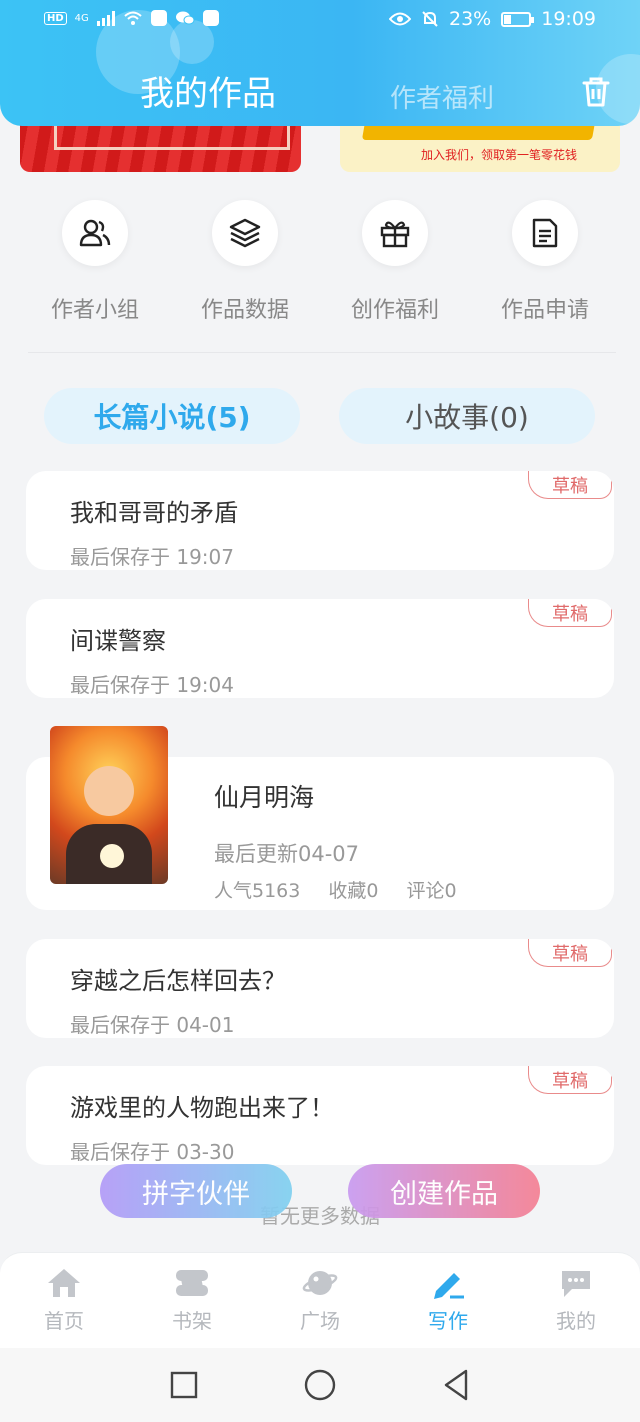 Image resolution: width=640 pixels, height=1422 pixels. I want to click on tab-bookshelf: 书架, so click(192, 1300).